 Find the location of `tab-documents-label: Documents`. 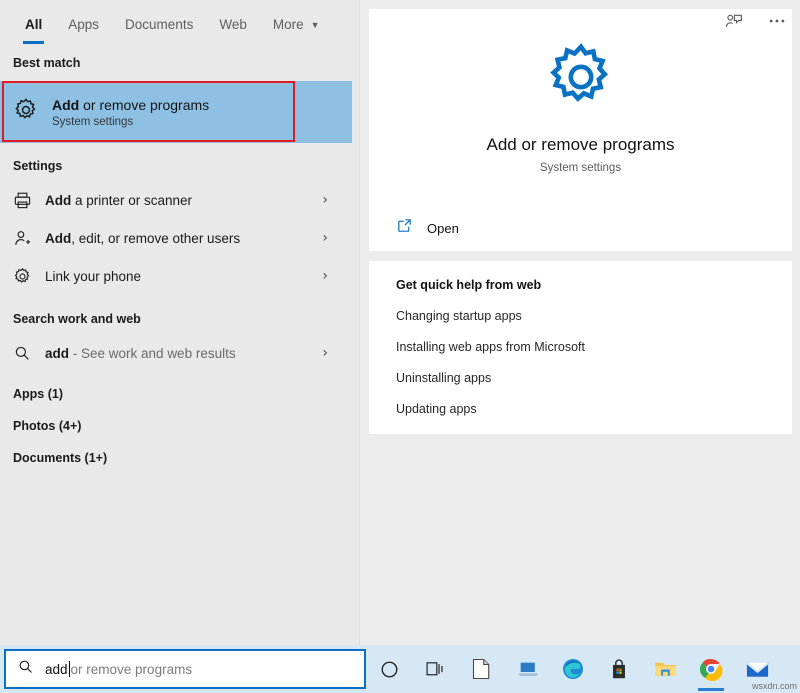

tab-documents-label: Documents is located at coordinates (159, 24).